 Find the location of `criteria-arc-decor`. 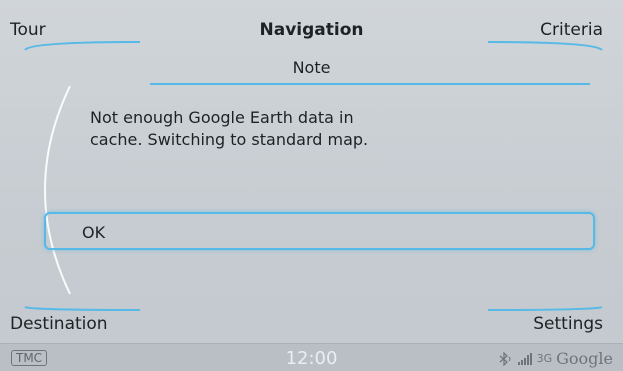

criteria-arc-decor is located at coordinates (545, 46).